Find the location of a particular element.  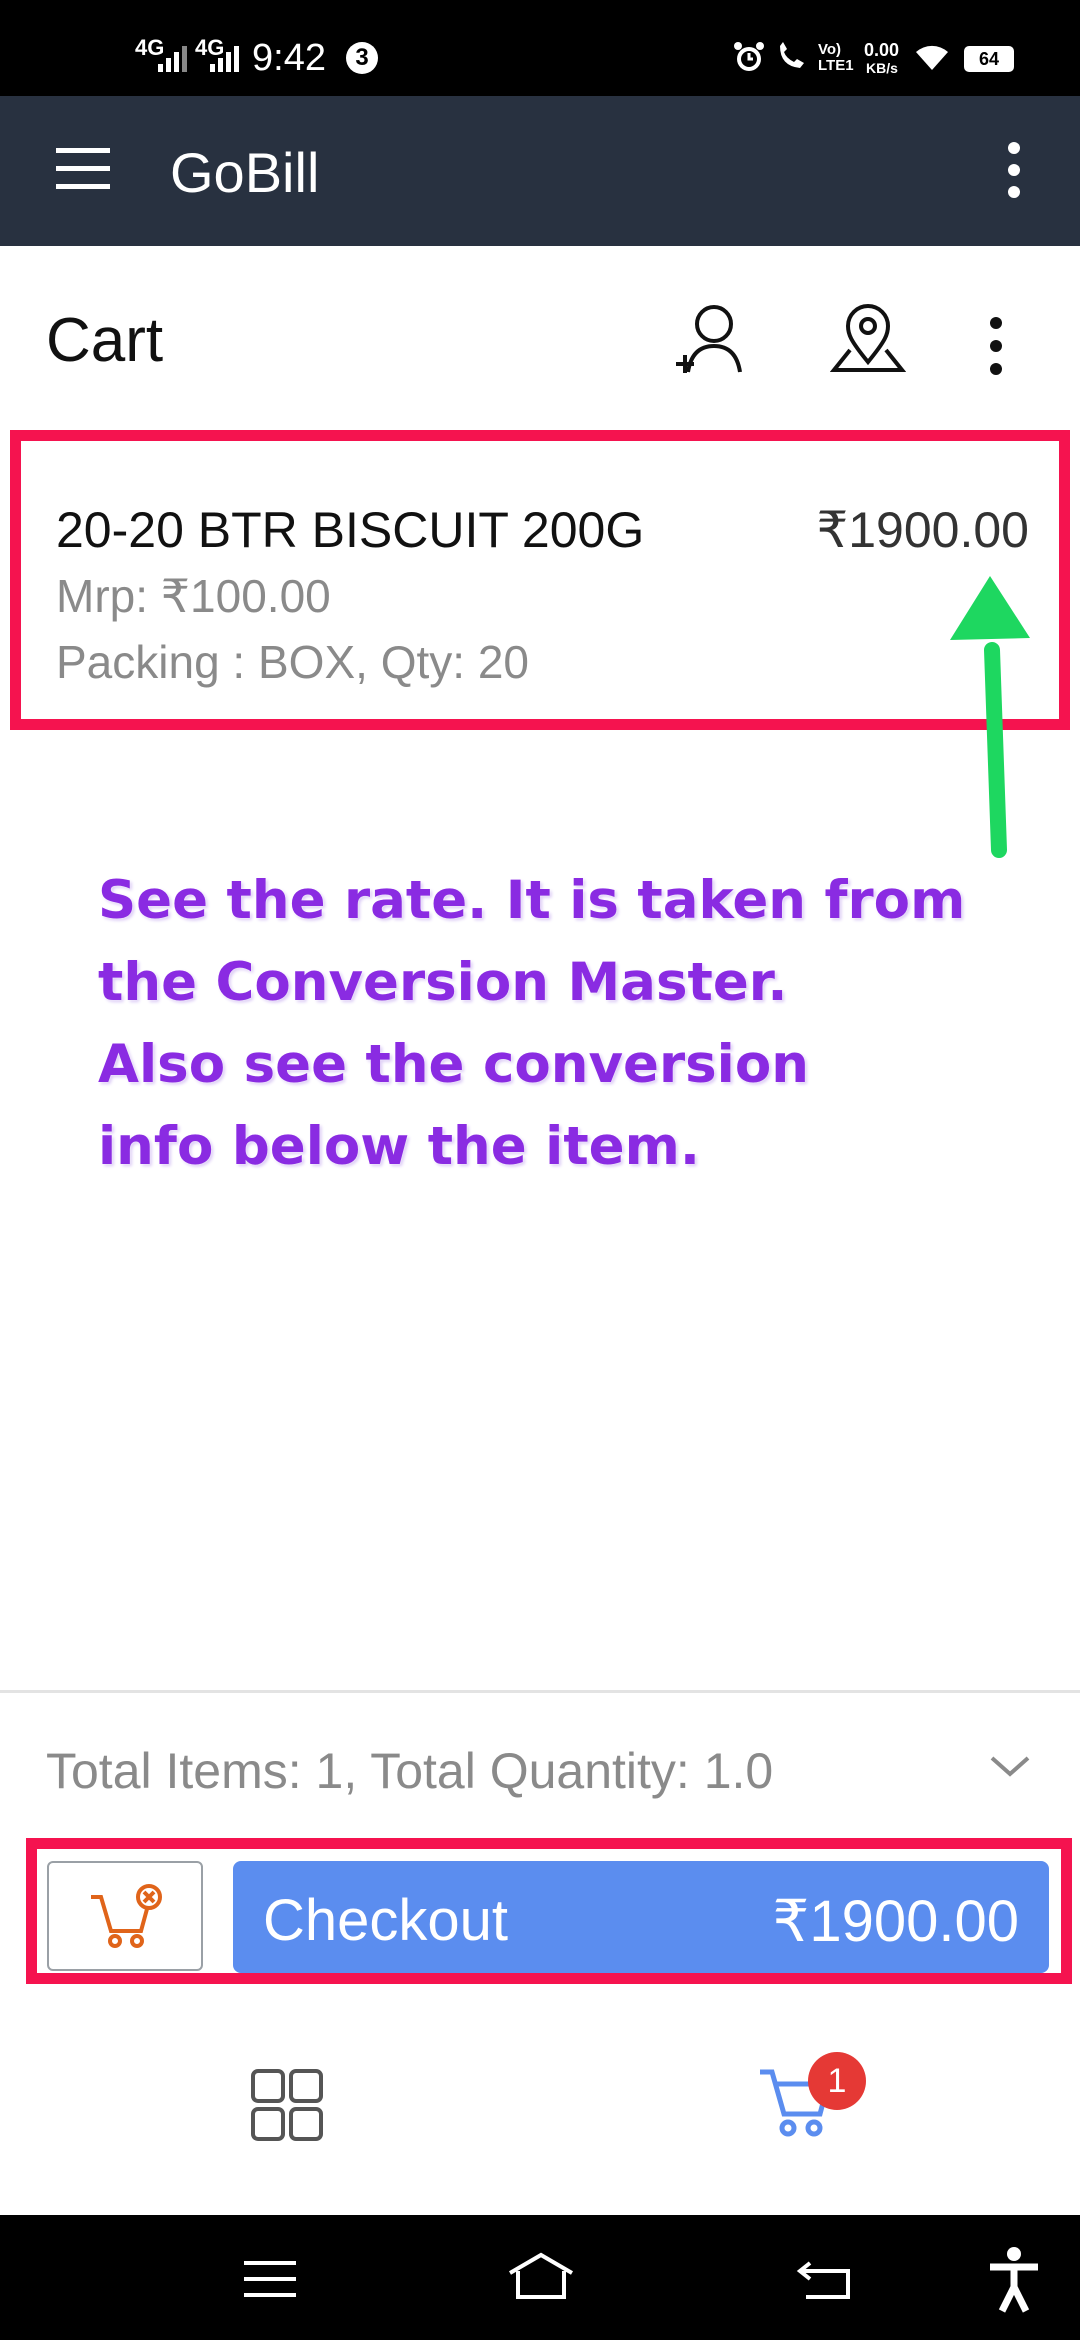

status-bar: 4G 4G 9:42 3 Vo) LTE1 0.00 KB/s 64 is located at coordinates (540, 48).